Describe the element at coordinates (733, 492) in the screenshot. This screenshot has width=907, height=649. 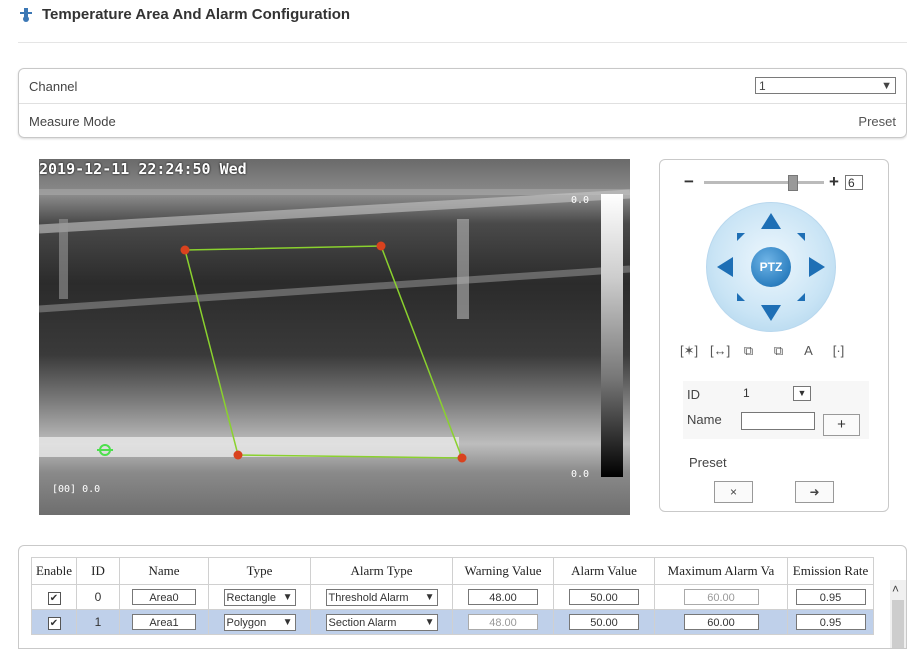
I see `delete-preset-button: ×` at that location.